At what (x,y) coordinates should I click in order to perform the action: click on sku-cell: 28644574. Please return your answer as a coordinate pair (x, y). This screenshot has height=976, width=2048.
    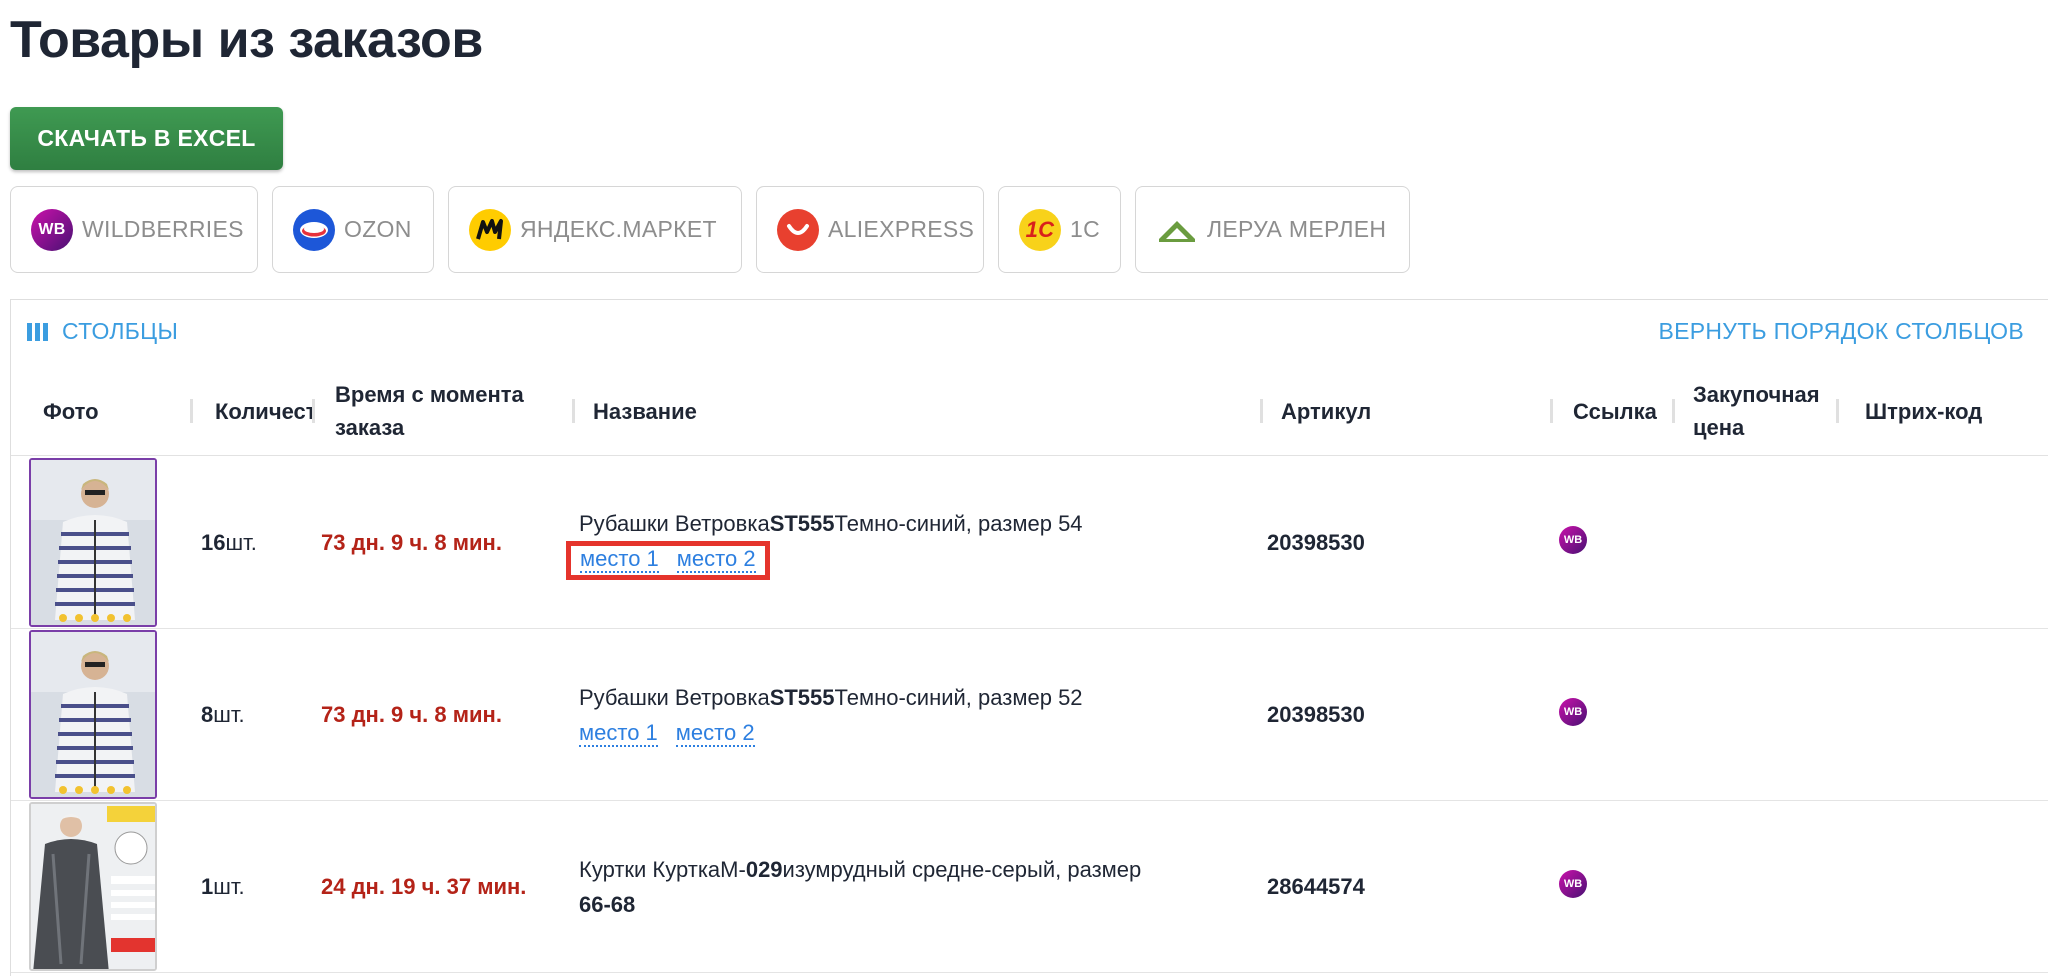
    Looking at the image, I should click on (1316, 886).